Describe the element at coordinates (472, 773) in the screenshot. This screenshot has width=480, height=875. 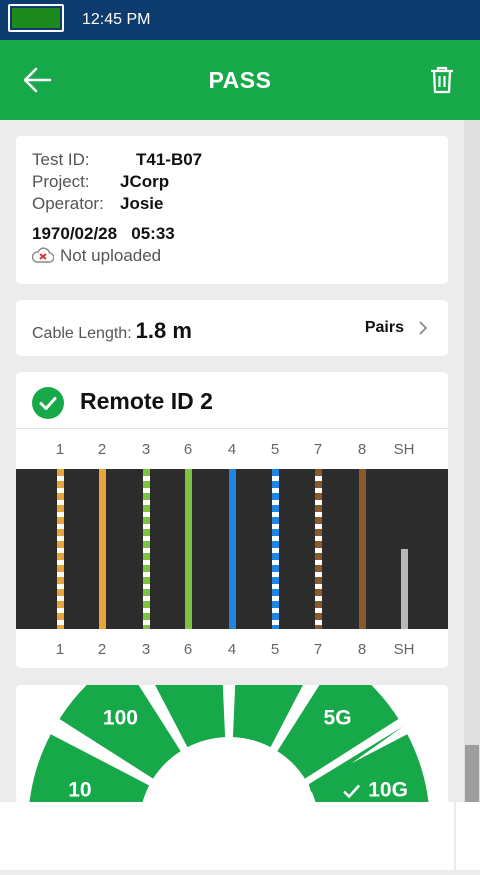
I see `scrollbar-thumb` at that location.